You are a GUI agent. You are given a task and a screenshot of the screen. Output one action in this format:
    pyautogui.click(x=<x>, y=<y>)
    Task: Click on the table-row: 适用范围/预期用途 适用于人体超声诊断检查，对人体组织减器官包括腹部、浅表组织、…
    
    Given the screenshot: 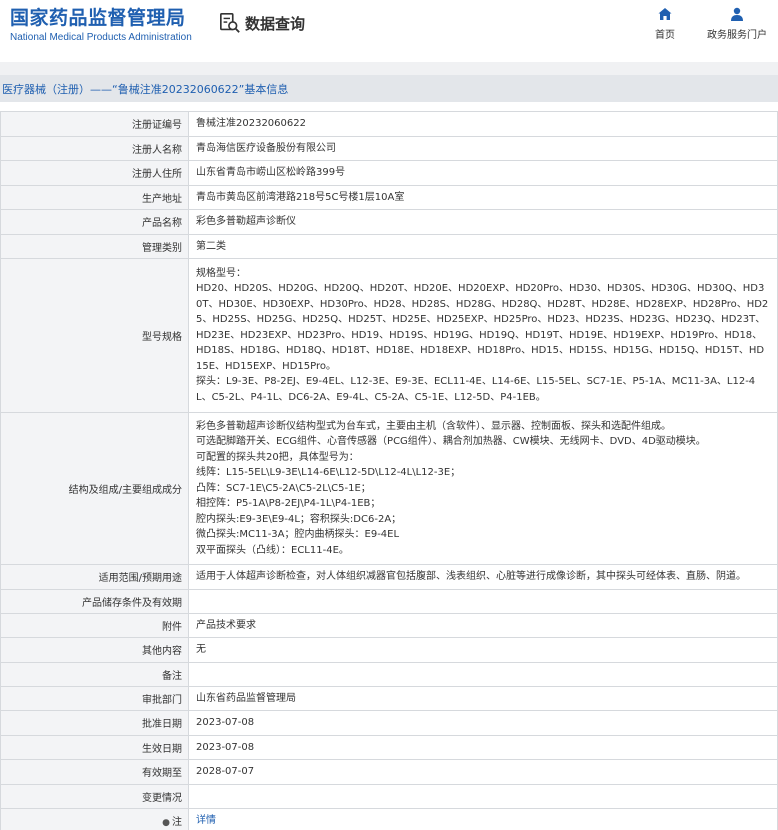 What is the action you would take?
    pyautogui.click(x=389, y=577)
    